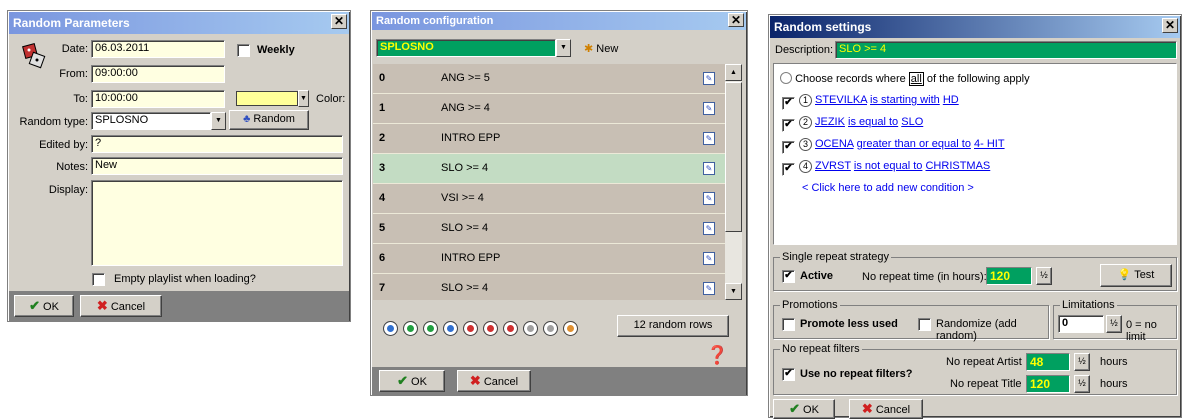  Describe the element at coordinates (549, 139) in the screenshot. I see `list-item: 2 INTRO EPP ✎` at that location.